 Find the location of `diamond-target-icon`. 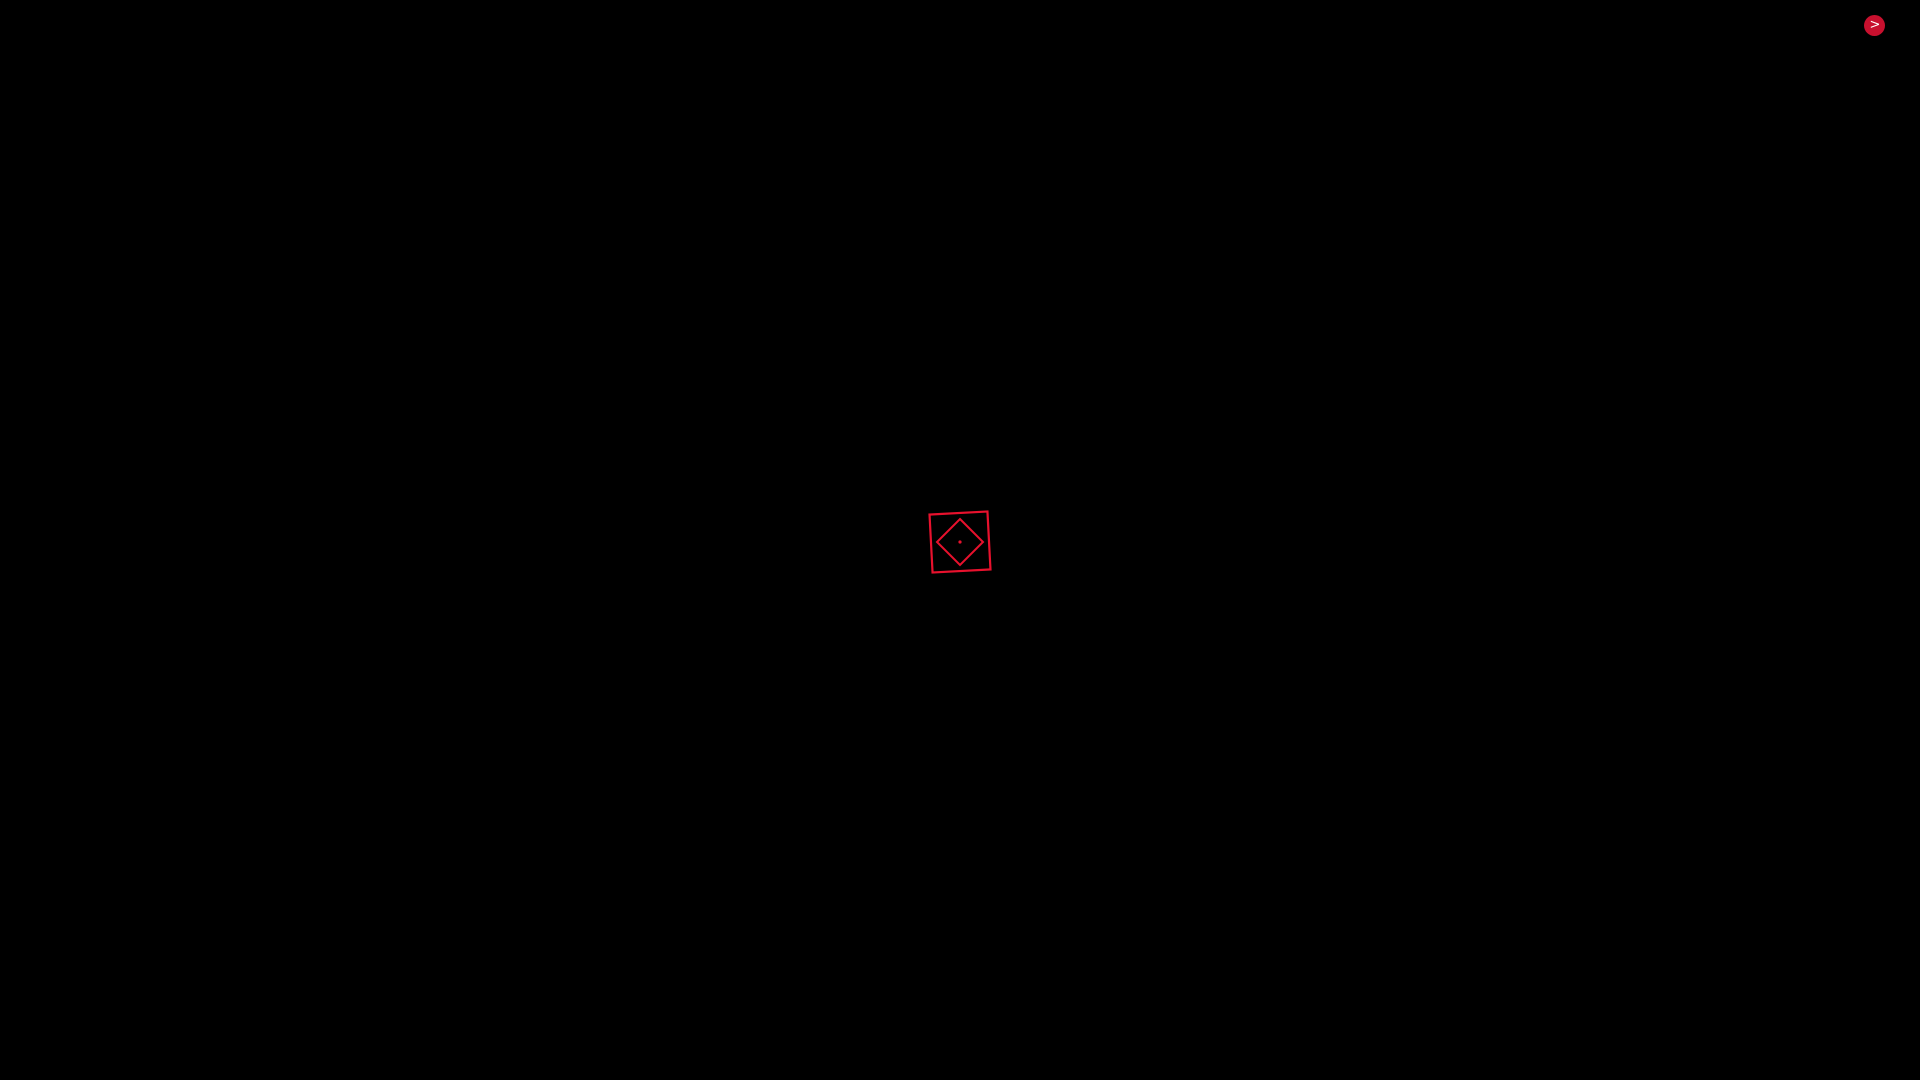

diamond-target-icon is located at coordinates (960, 542).